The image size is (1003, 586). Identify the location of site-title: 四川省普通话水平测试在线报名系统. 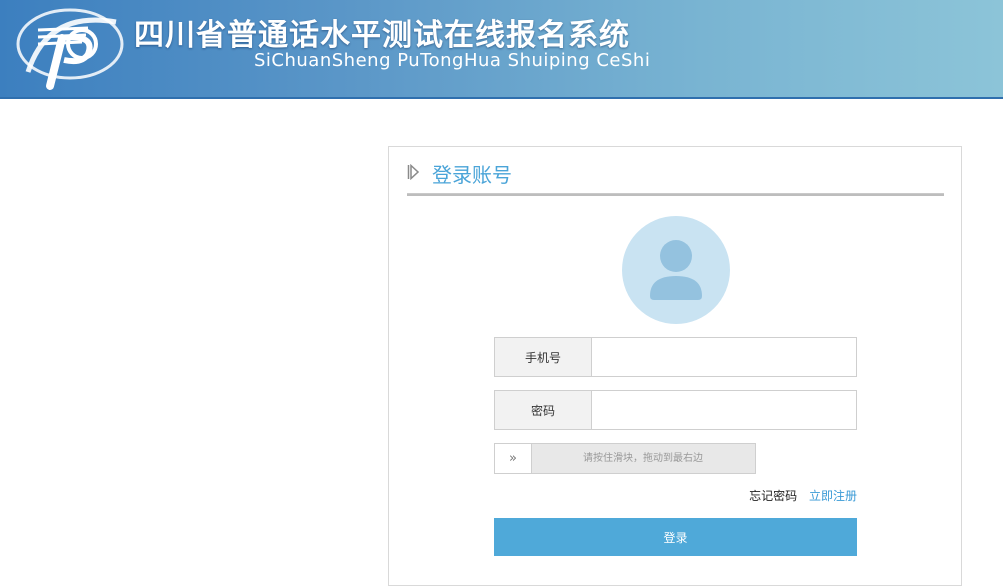
(382, 35).